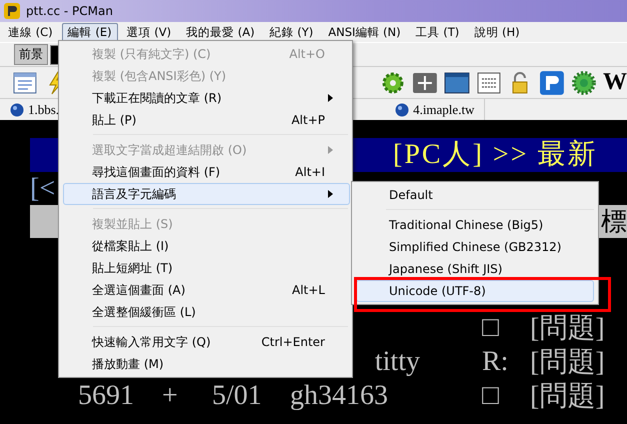 This screenshot has height=424, width=627. I want to click on menu-item: 播放動畫 (M), so click(206, 364).